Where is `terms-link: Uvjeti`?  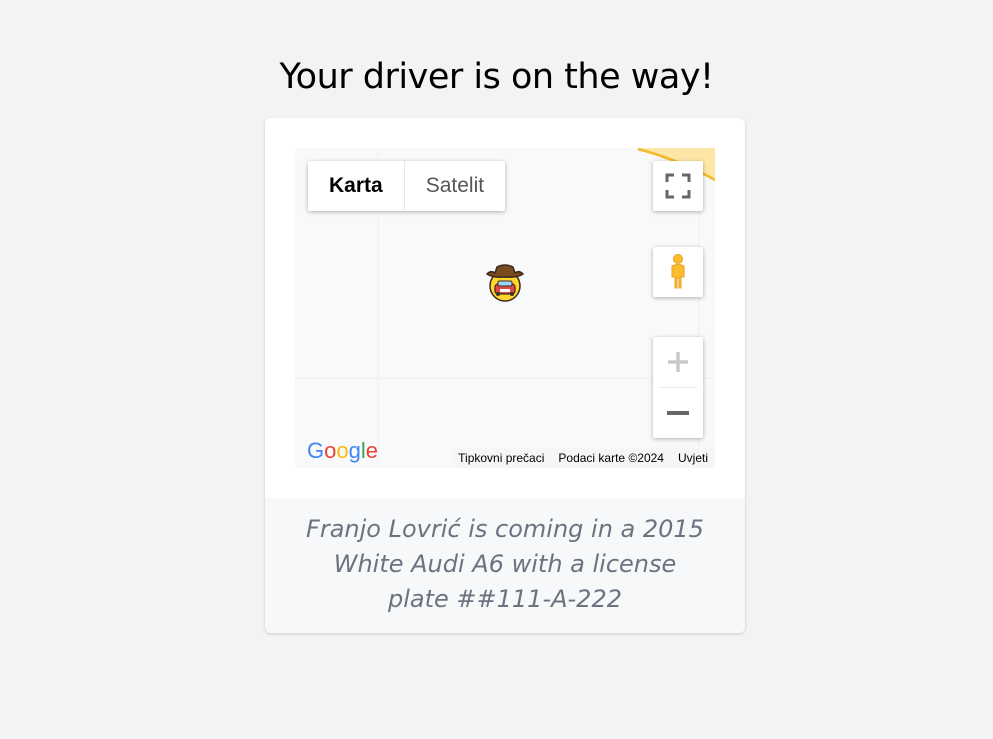
terms-link: Uvjeti is located at coordinates (693, 458).